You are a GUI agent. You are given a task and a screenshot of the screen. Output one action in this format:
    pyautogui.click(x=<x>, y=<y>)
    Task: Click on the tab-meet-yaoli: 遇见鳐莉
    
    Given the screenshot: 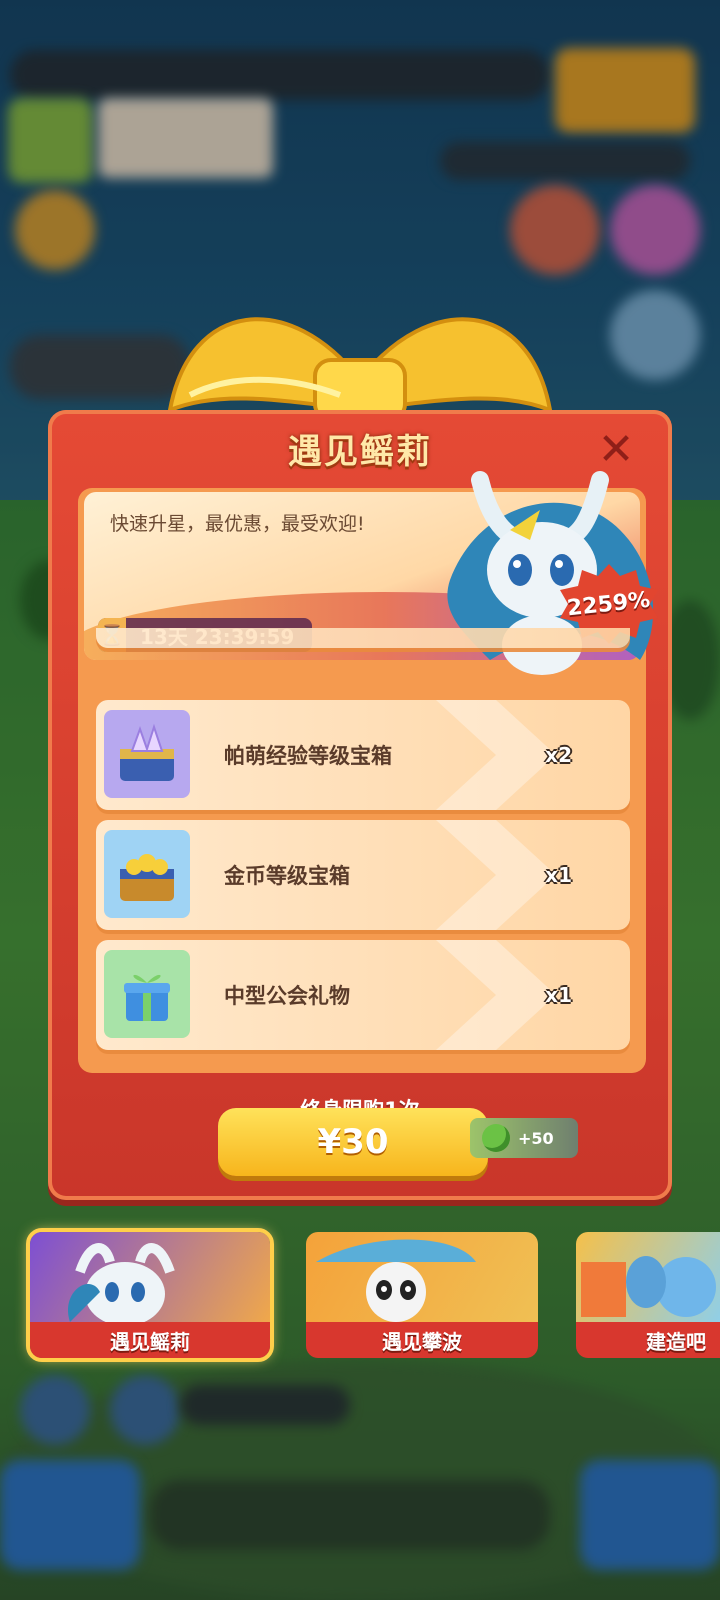 What is the action you would take?
    pyautogui.click(x=150, y=1295)
    